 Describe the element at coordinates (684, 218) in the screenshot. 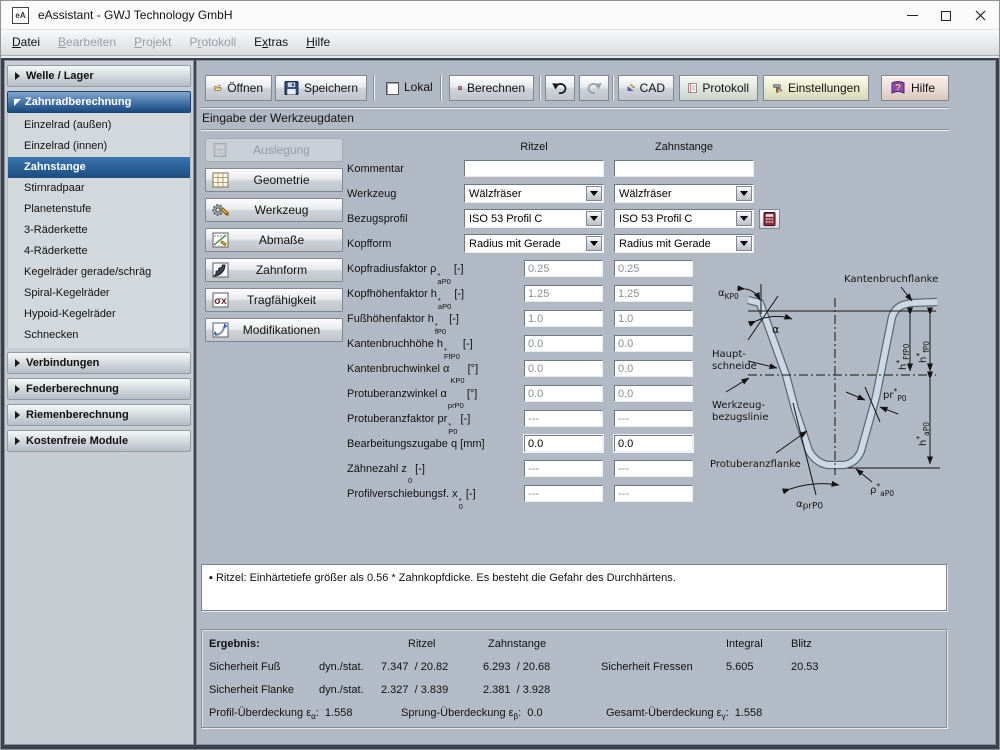

I see `dropdown-bezugsprofil-zahnstange: ISO 53 Profil C` at that location.